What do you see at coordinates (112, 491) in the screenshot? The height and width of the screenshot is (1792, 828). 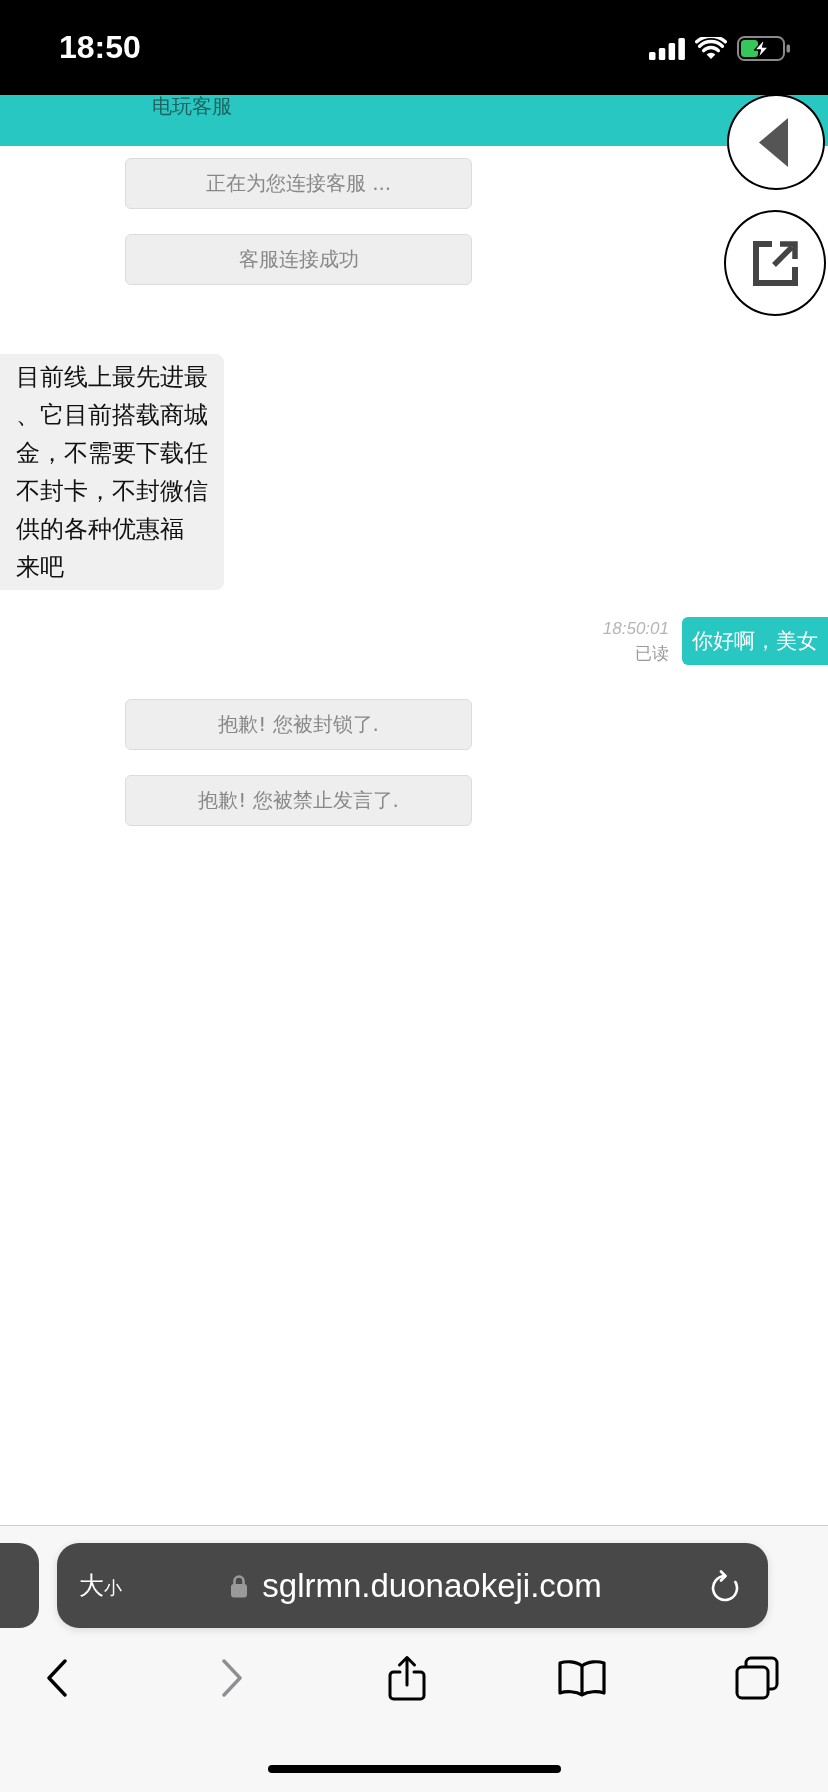 I see `message-text-line: 不封卡，不封微信` at bounding box center [112, 491].